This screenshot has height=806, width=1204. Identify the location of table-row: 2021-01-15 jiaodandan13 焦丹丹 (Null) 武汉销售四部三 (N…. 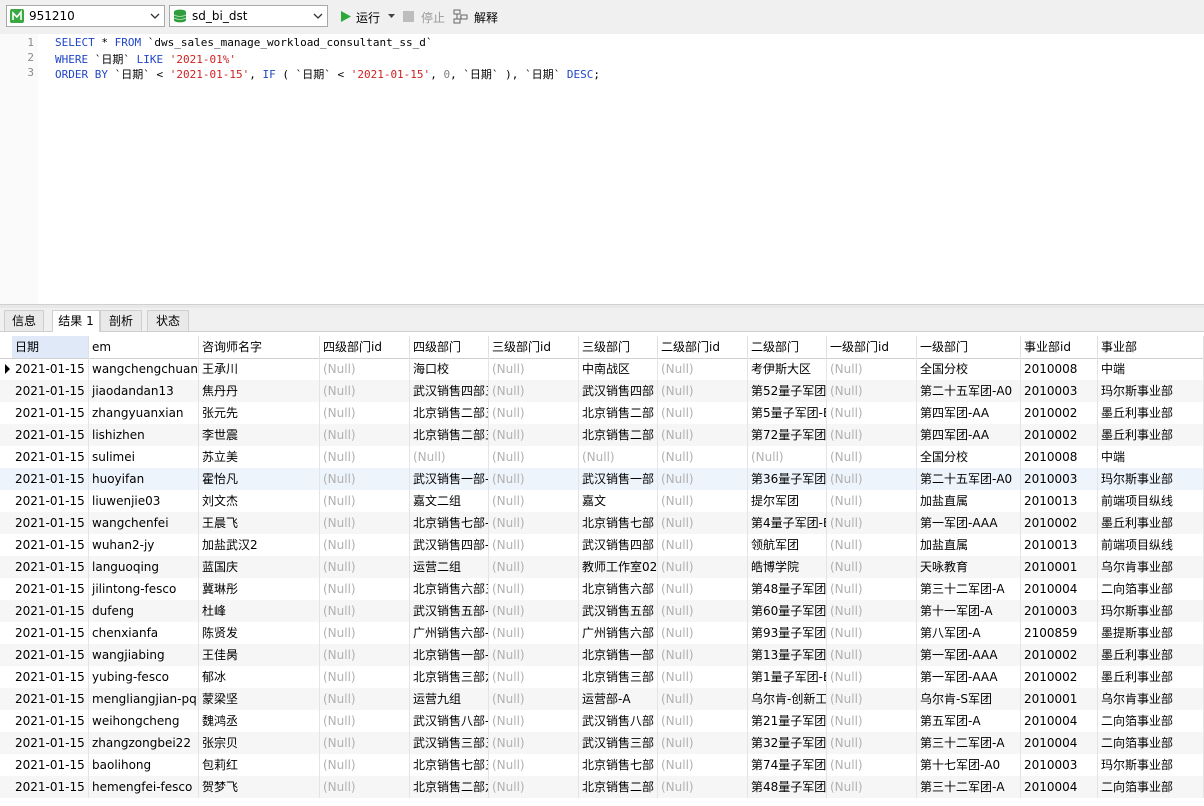
(602, 391).